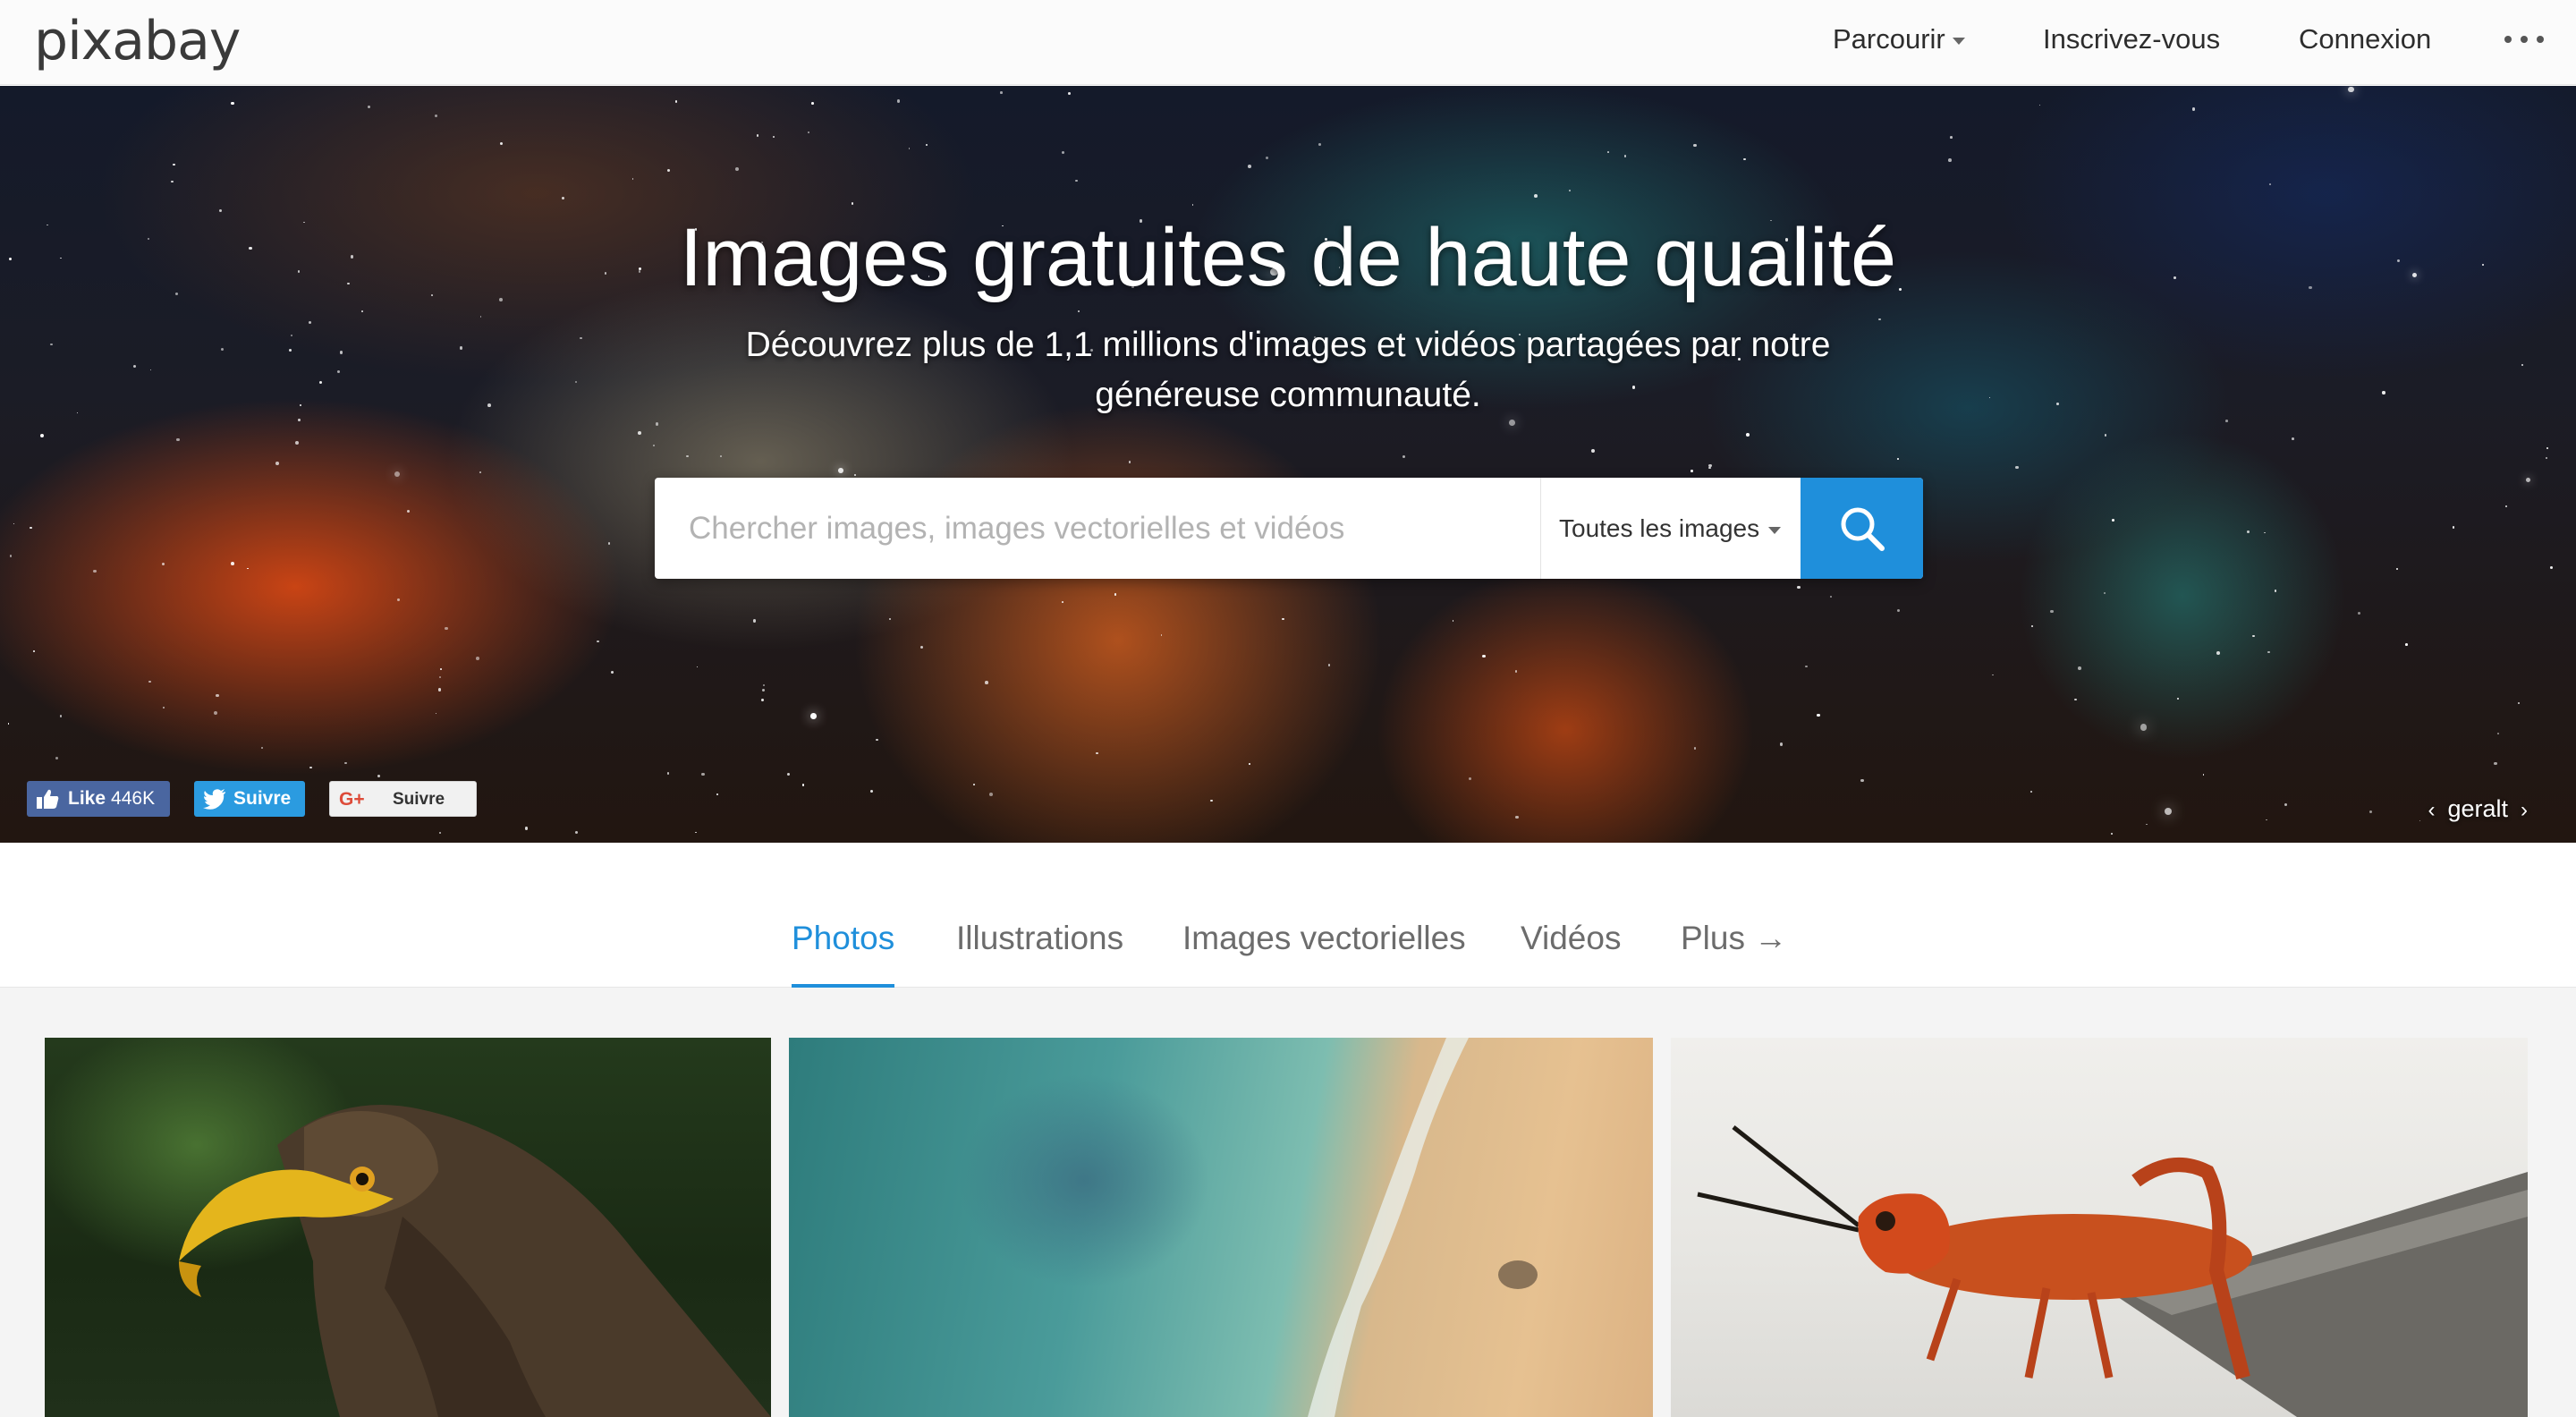  Describe the element at coordinates (1324, 954) in the screenshot. I see `tab-vectors: Images vectorielles` at that location.